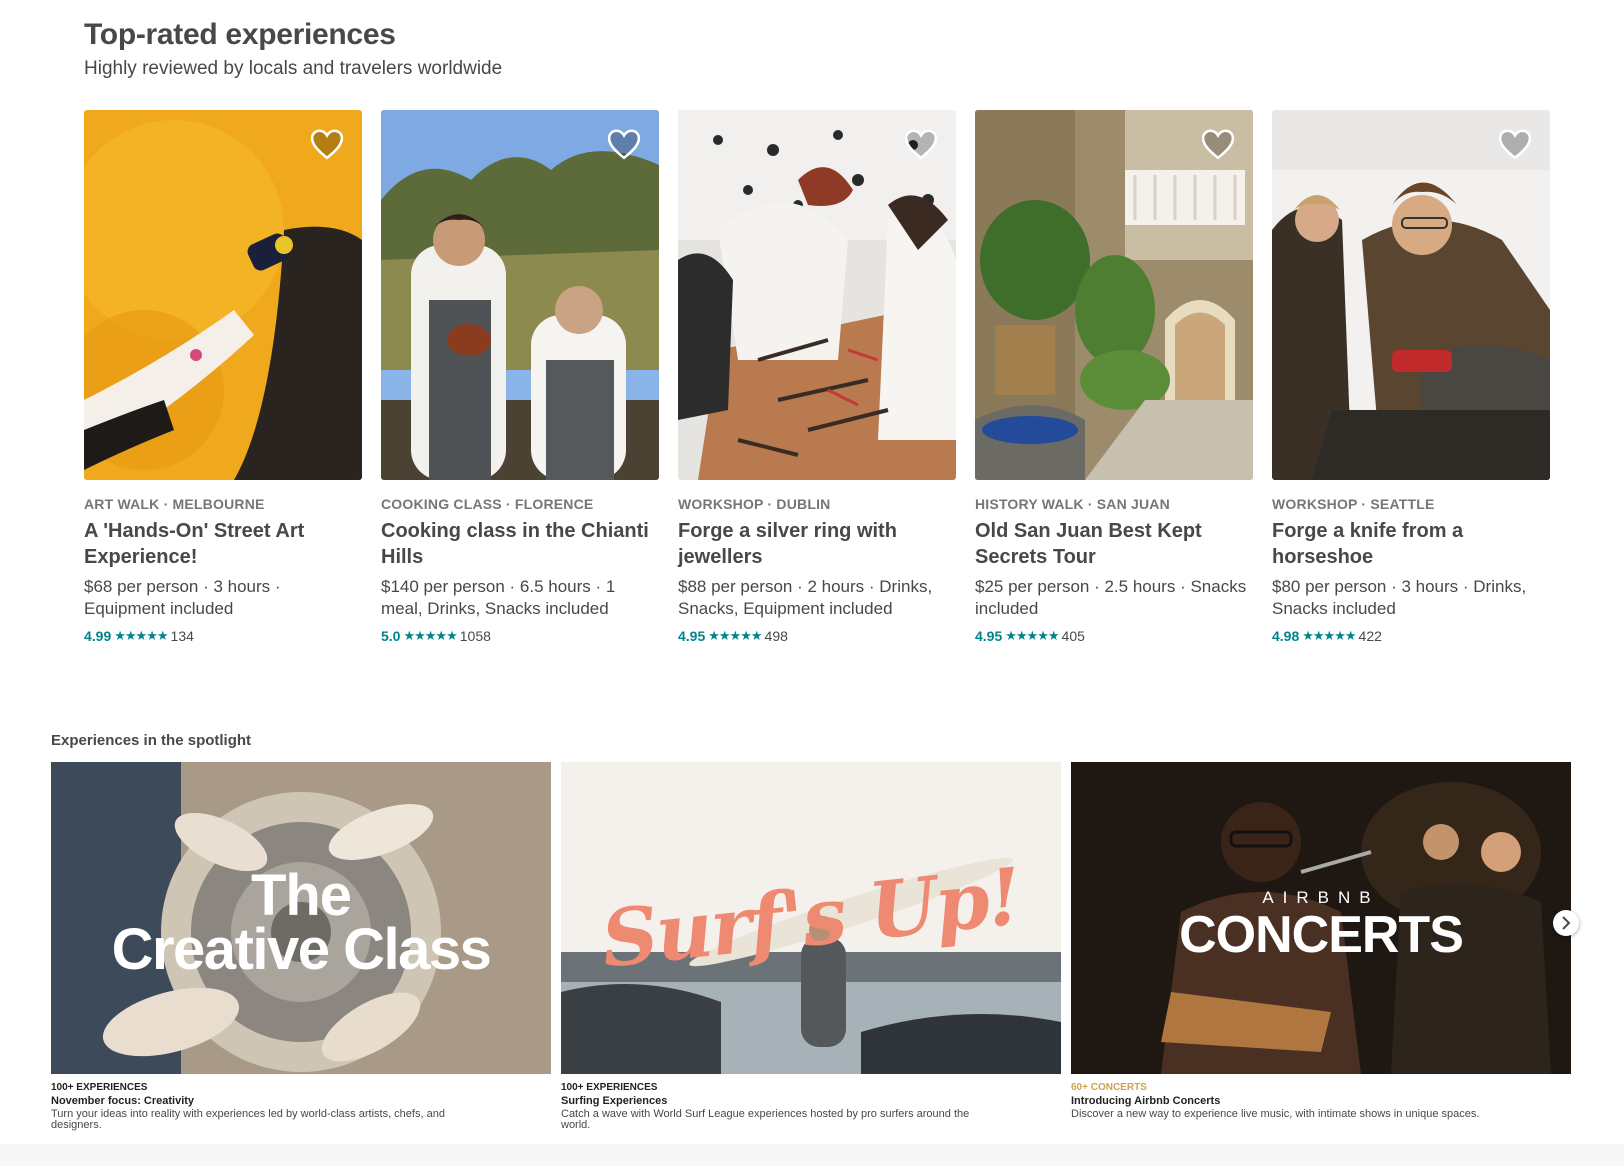 This screenshot has width=1624, height=1166. I want to click on overlay-title: CONCERTS, so click(1321, 935).